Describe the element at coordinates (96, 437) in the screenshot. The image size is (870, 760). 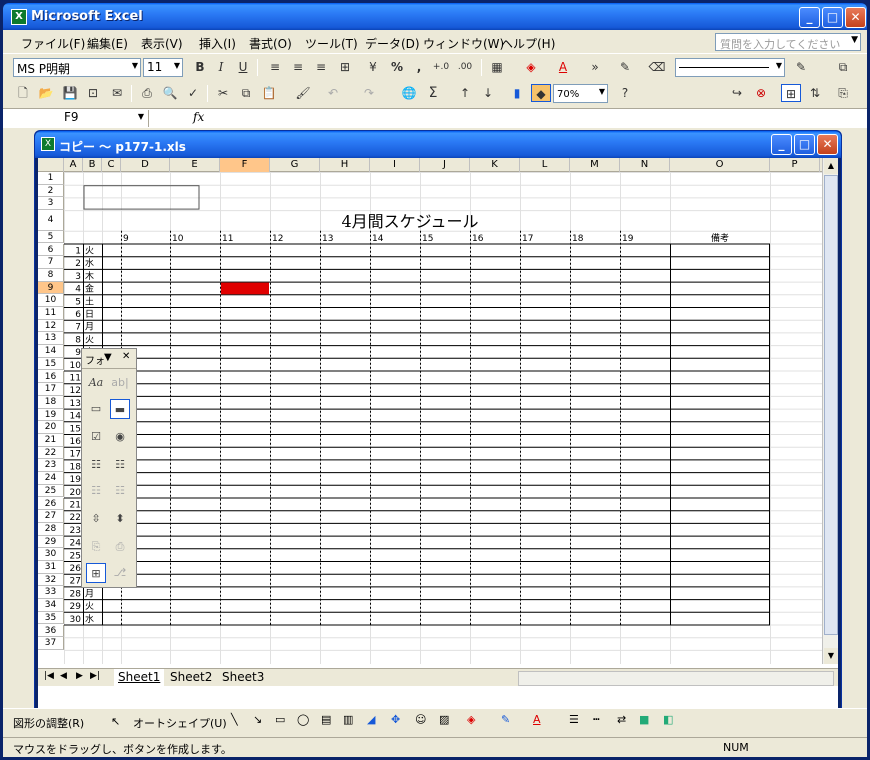
I see `checkbox-icon: ☑` at that location.